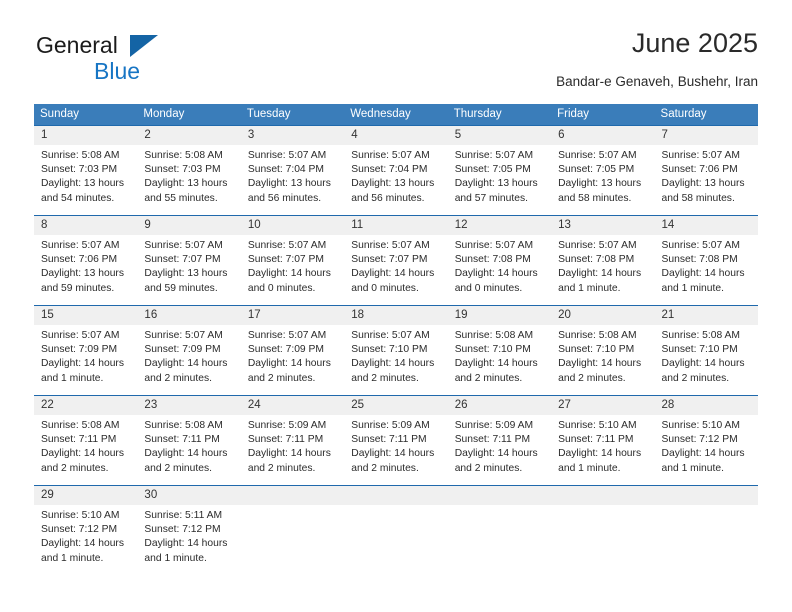  What do you see at coordinates (86, 315) in the screenshot?
I see `day-number: 15` at bounding box center [86, 315].